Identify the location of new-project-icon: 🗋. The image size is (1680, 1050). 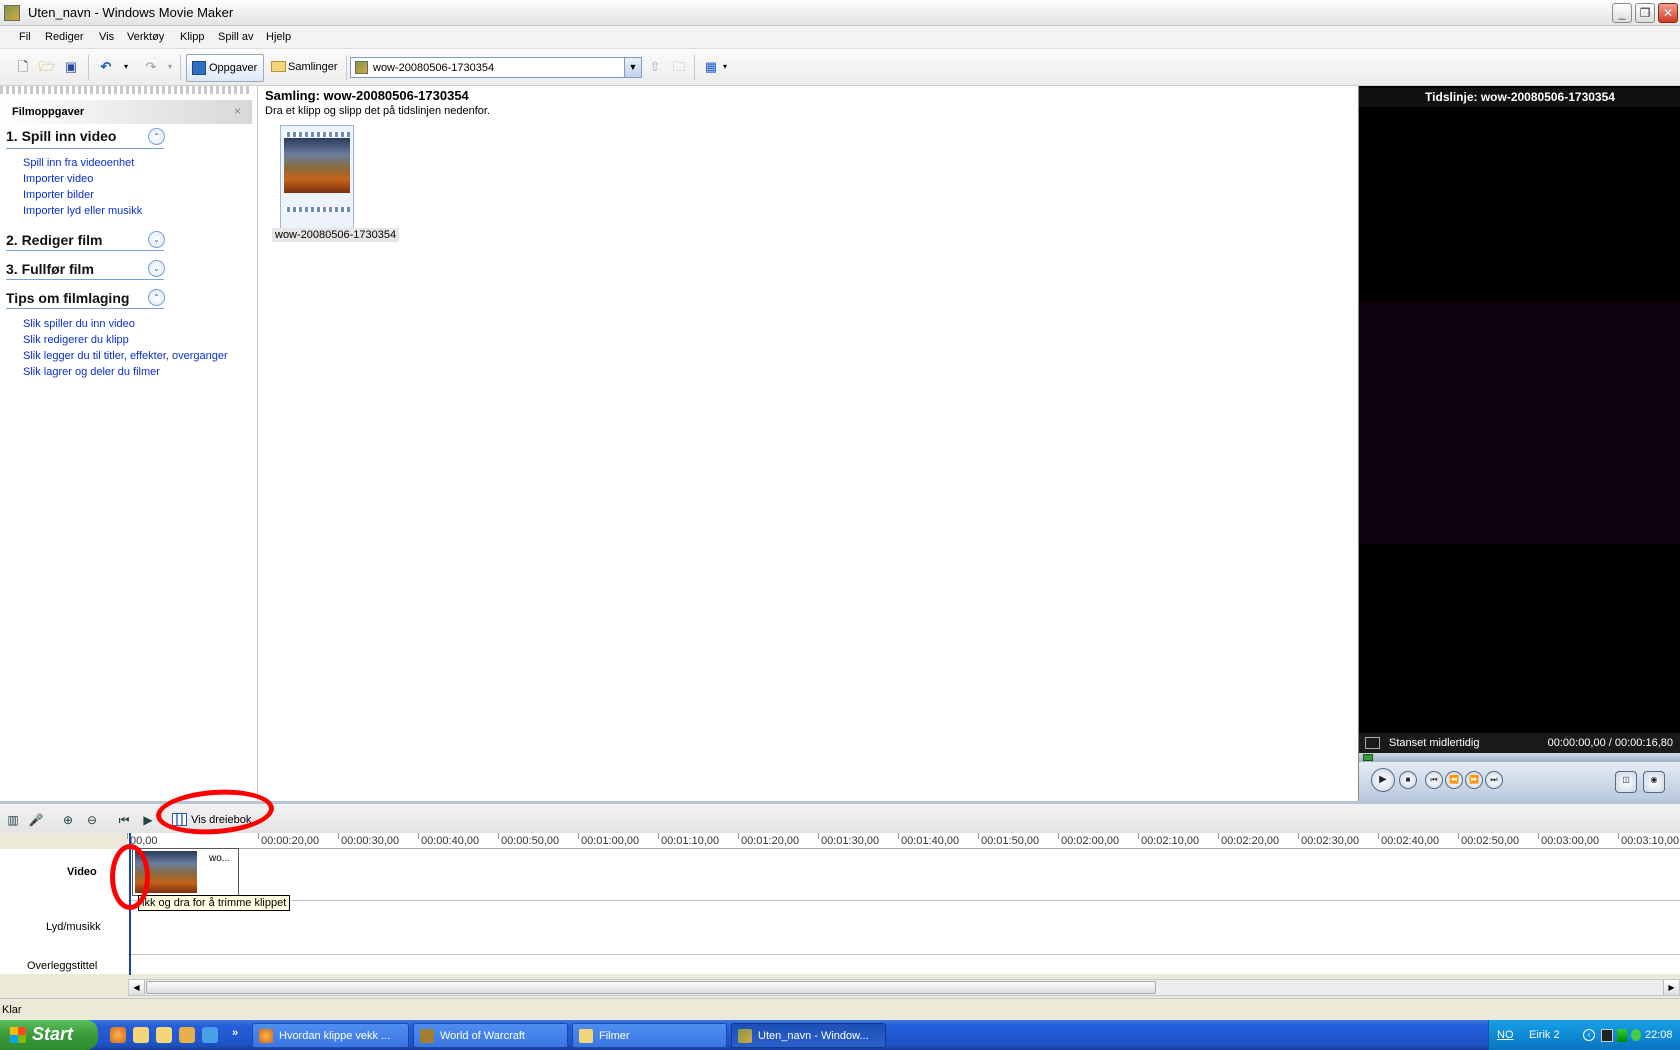
(23, 67).